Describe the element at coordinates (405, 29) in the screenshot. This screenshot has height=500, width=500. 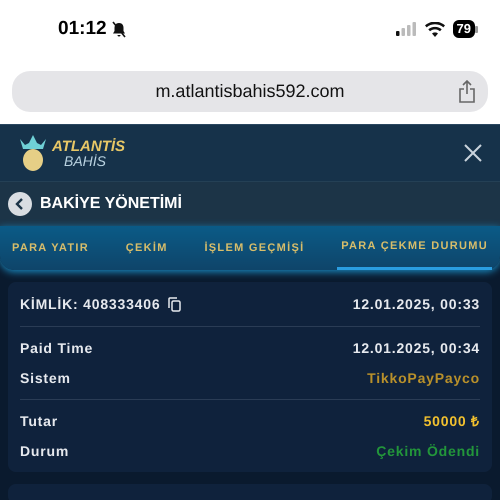
I see `signal-icon` at that location.